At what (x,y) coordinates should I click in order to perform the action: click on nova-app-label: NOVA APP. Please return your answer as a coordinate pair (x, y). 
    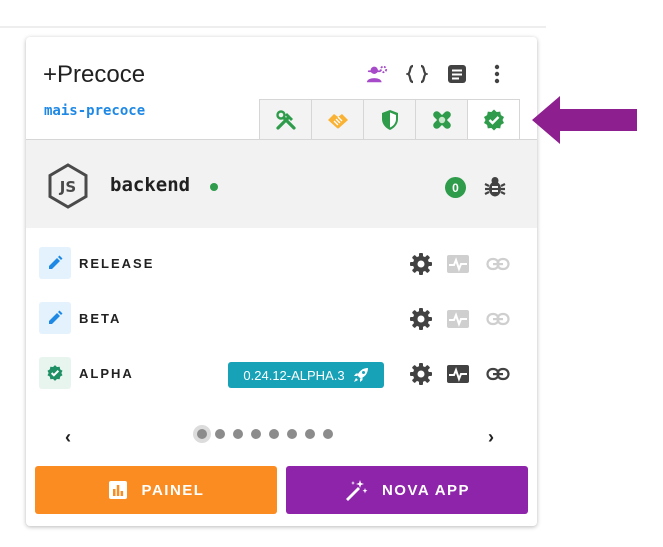
    Looking at the image, I should click on (426, 490).